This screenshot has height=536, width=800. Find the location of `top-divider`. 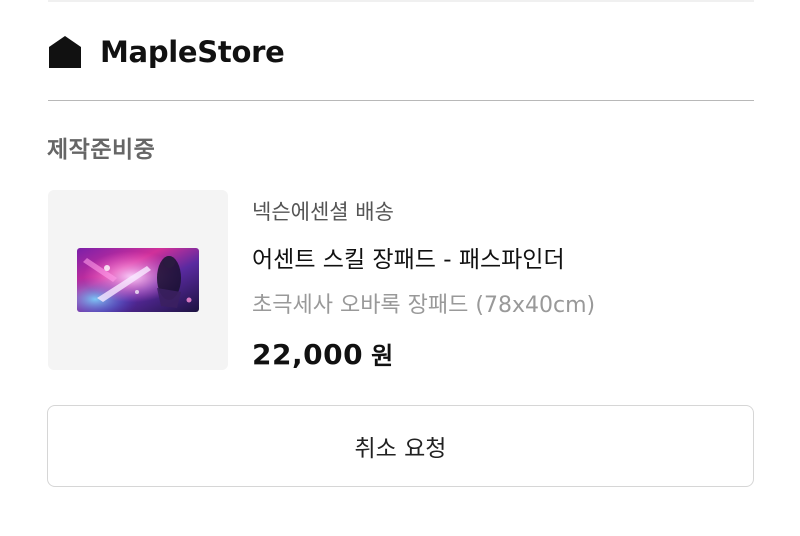

top-divider is located at coordinates (401, 1).